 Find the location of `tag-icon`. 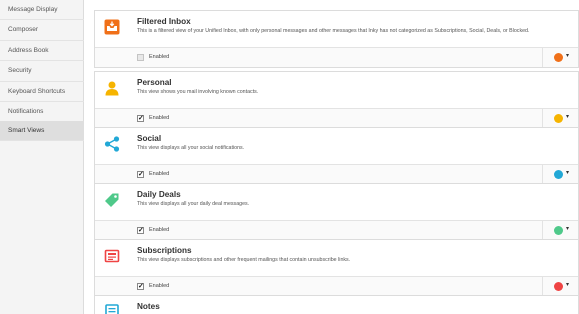

tag-icon is located at coordinates (112, 200).